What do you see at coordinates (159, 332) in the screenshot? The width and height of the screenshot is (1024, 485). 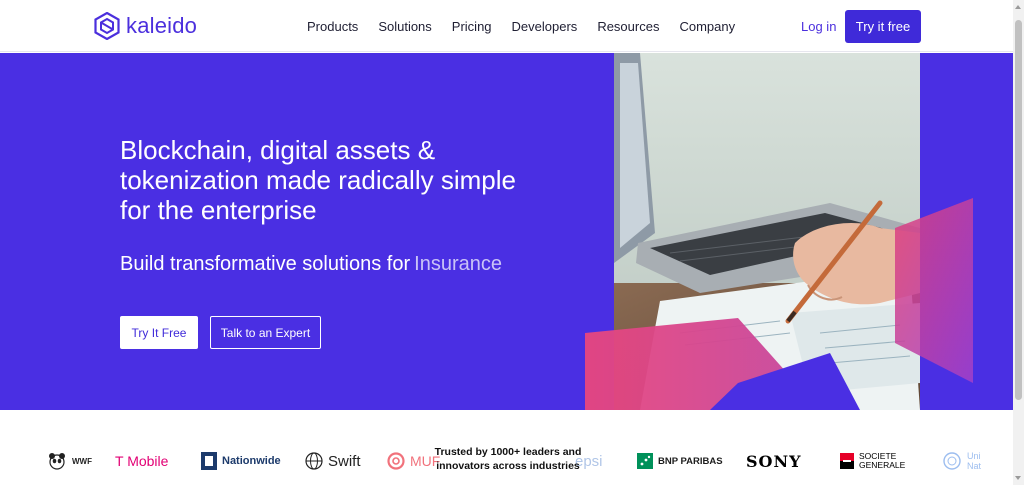 I see `try-it-free-button: Try It Free` at bounding box center [159, 332].